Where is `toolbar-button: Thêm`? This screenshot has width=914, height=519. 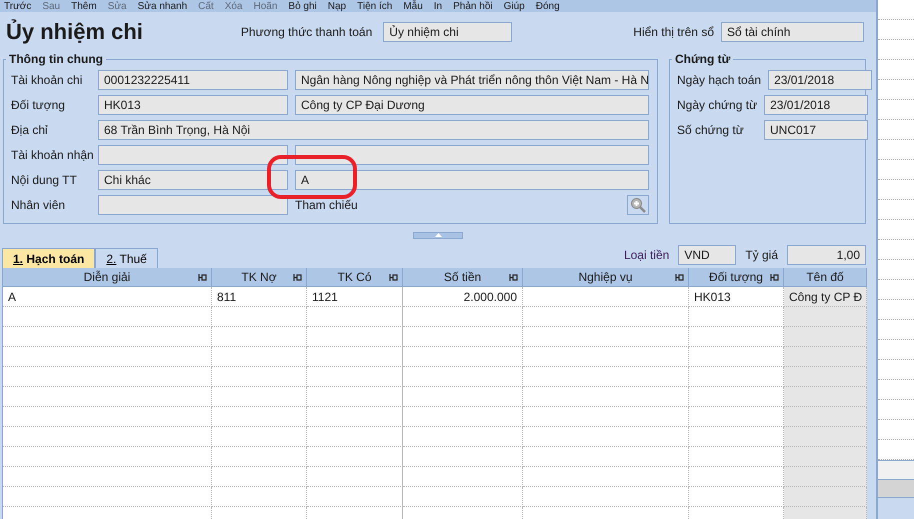 toolbar-button: Thêm is located at coordinates (89, 6).